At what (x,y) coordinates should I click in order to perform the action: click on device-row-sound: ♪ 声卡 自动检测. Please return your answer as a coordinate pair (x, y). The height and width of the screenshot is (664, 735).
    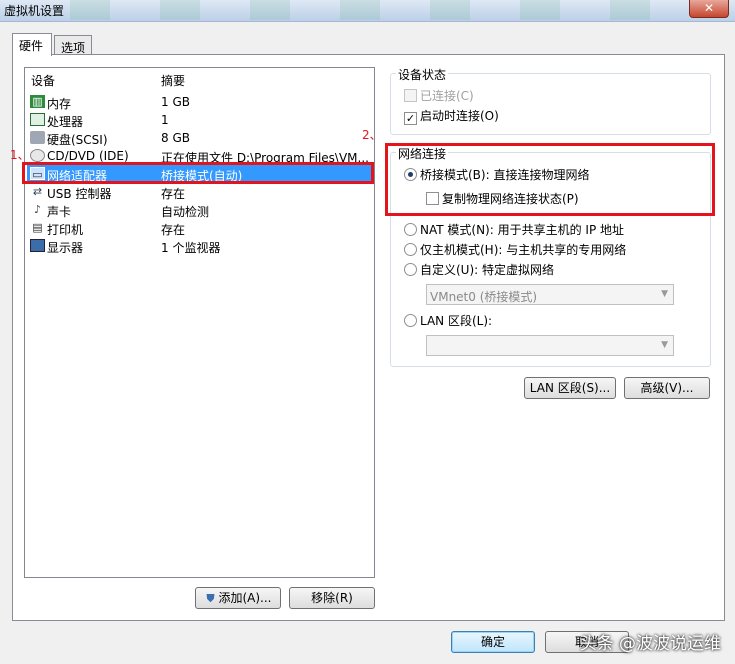
    Looking at the image, I should click on (199, 210).